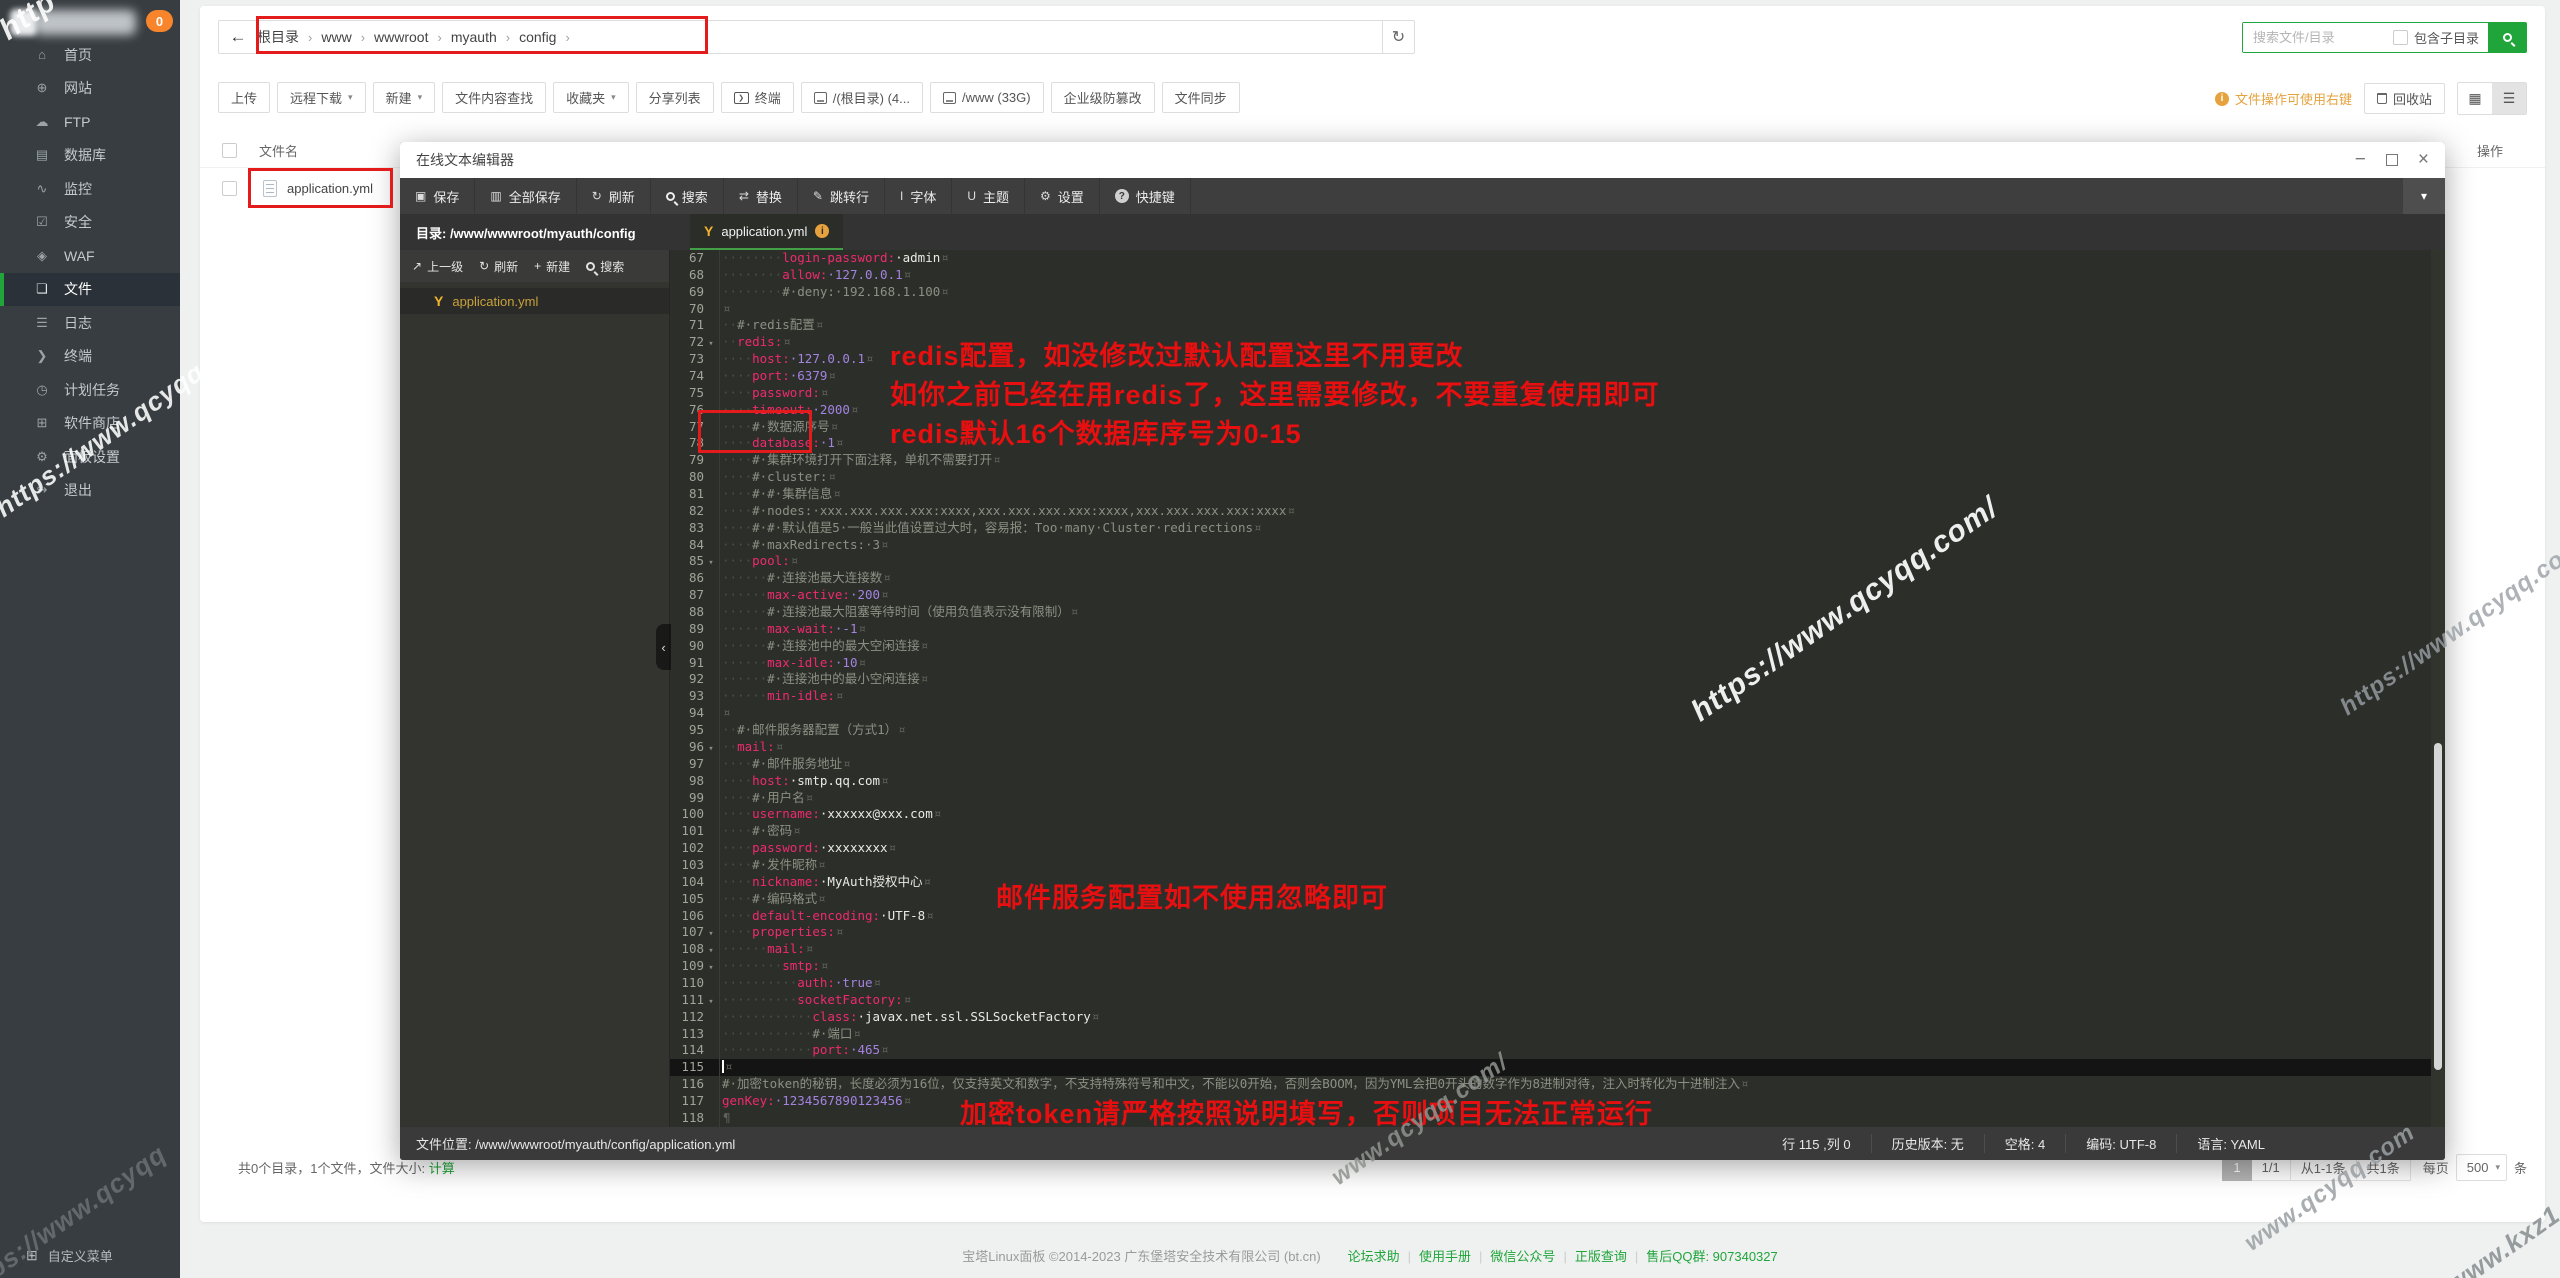 The image size is (2560, 1278). I want to click on sidebar-item-ftp: ☁ FTP, so click(90, 122).